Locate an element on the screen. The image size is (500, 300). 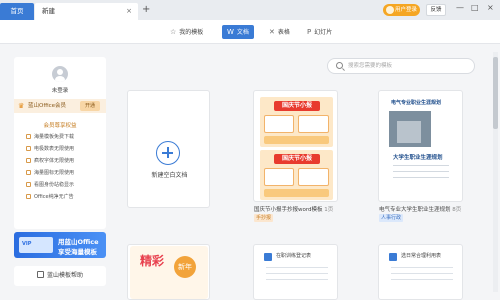
word-icon: W is located at coordinates (230, 32).